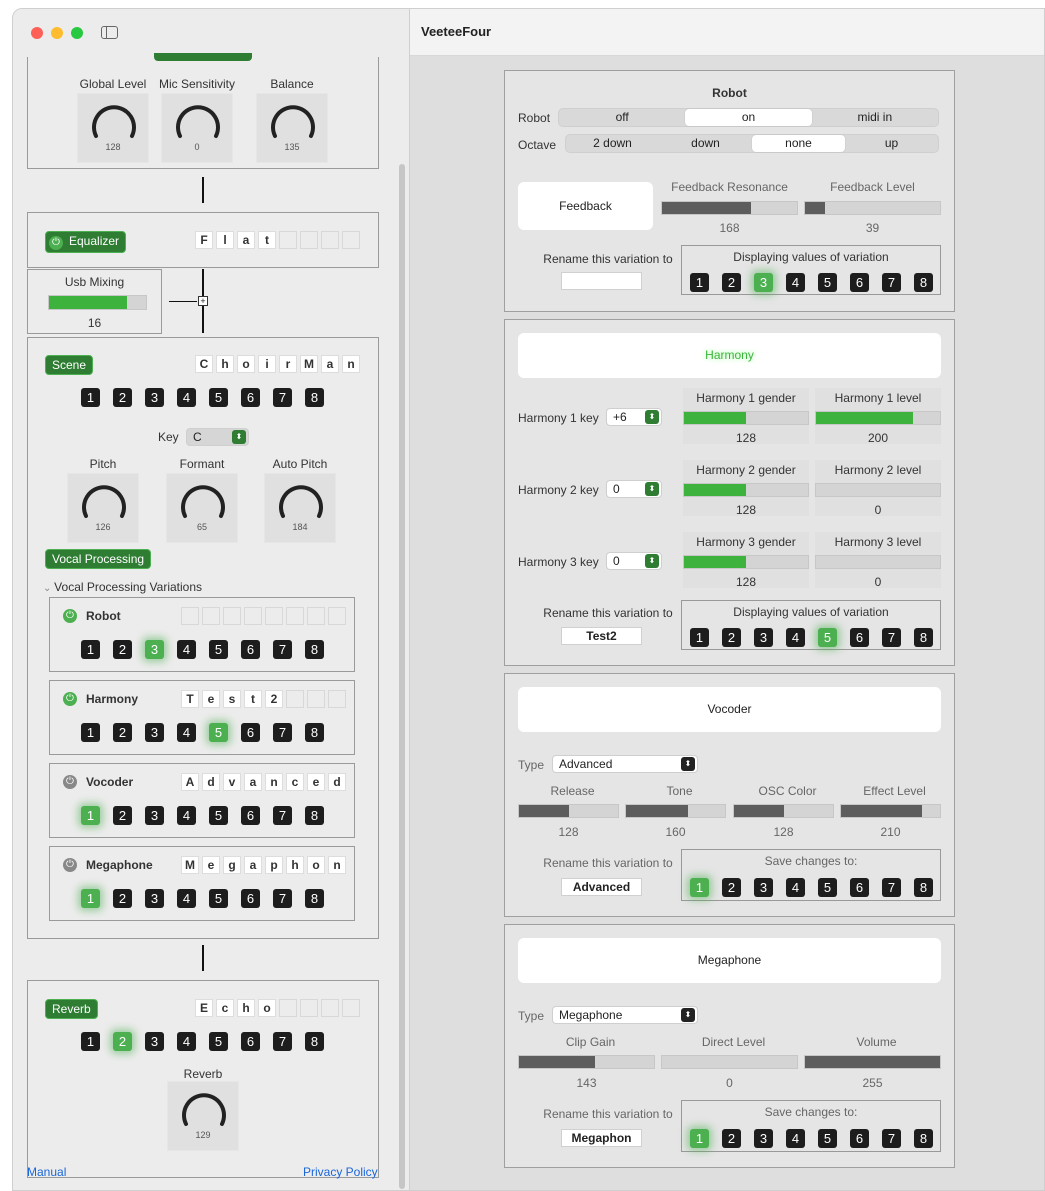 The width and height of the screenshot is (1045, 1191). What do you see at coordinates (612, 143) in the screenshot?
I see `segment-option: 2 down` at bounding box center [612, 143].